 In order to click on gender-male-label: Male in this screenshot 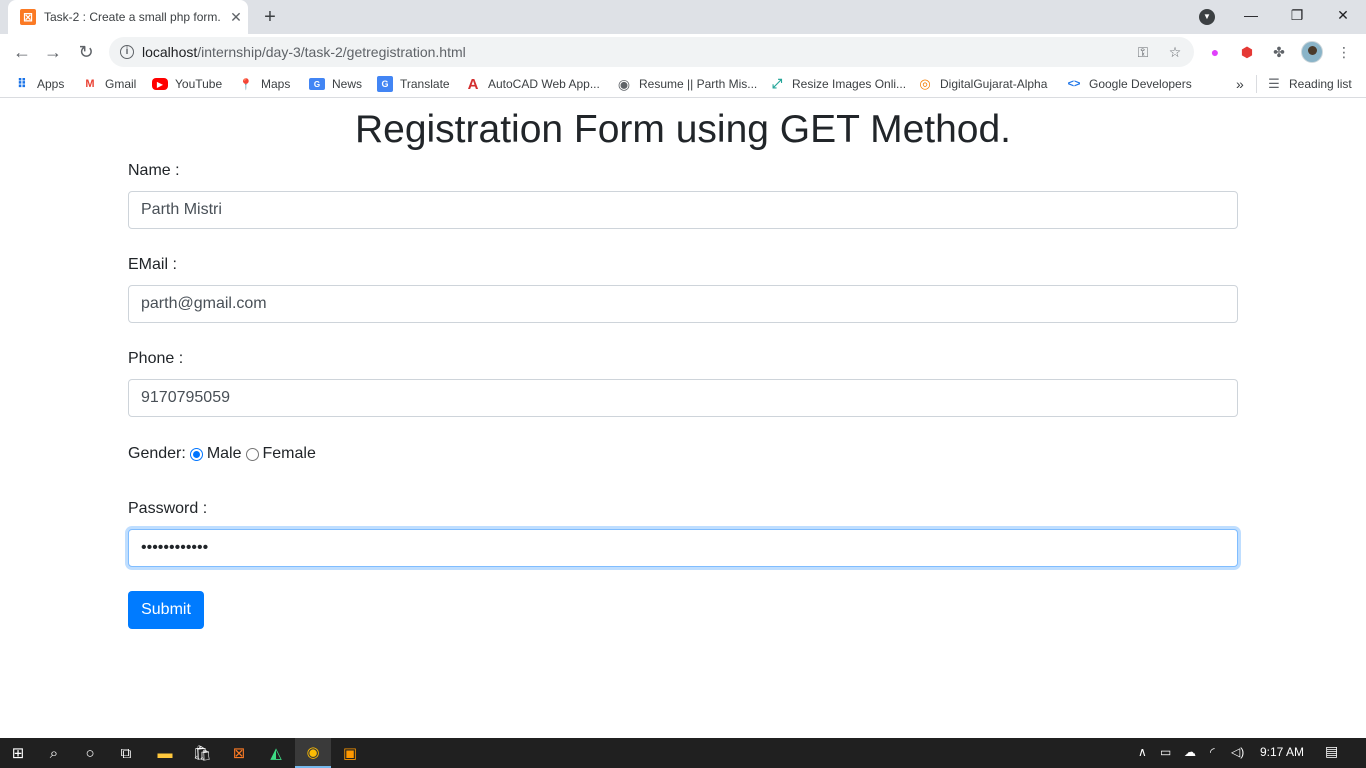, I will do `click(224, 453)`.